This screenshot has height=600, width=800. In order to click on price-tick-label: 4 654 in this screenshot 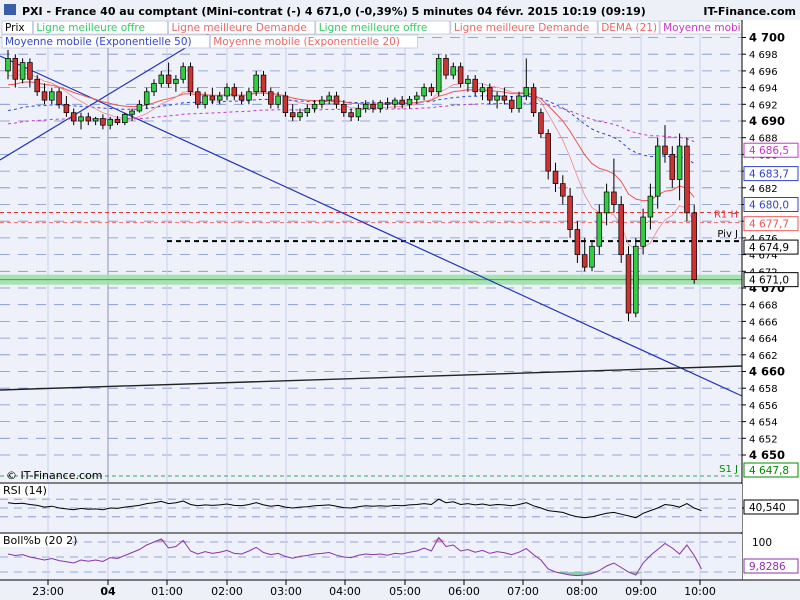, I will do `click(763, 423)`.